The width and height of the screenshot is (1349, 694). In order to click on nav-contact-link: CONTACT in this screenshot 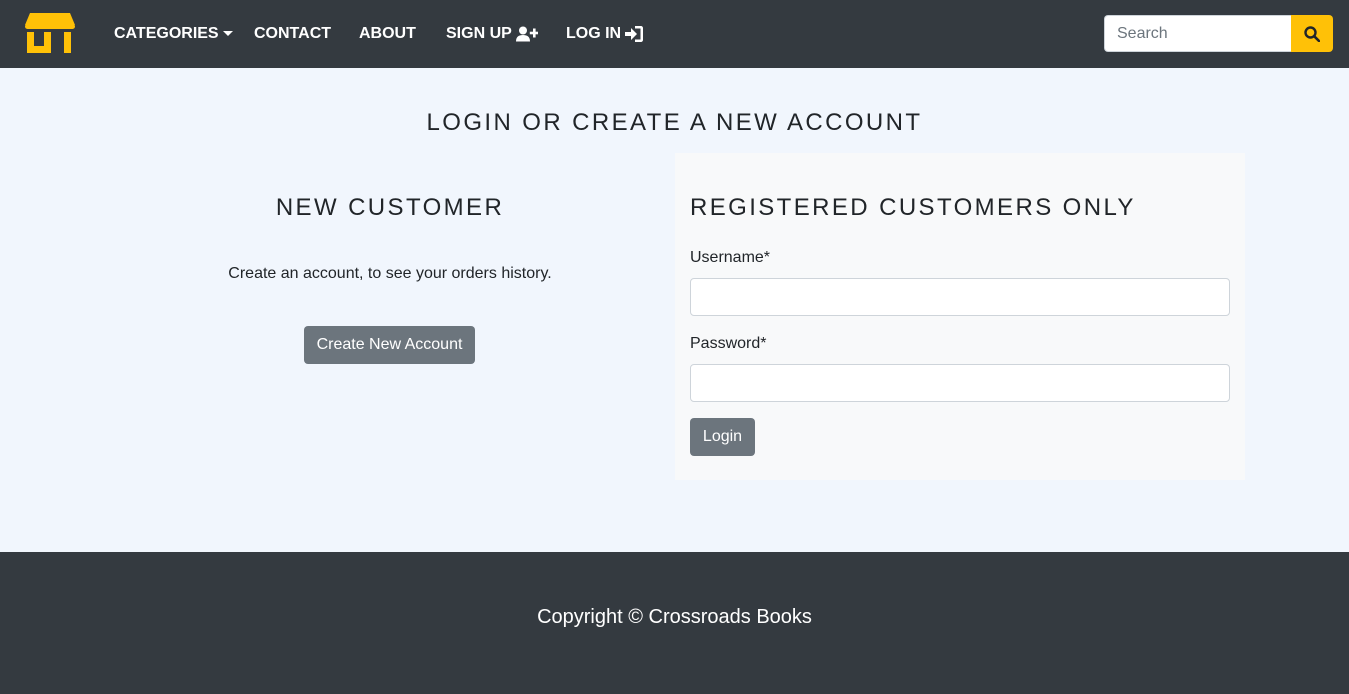, I will do `click(292, 34)`.